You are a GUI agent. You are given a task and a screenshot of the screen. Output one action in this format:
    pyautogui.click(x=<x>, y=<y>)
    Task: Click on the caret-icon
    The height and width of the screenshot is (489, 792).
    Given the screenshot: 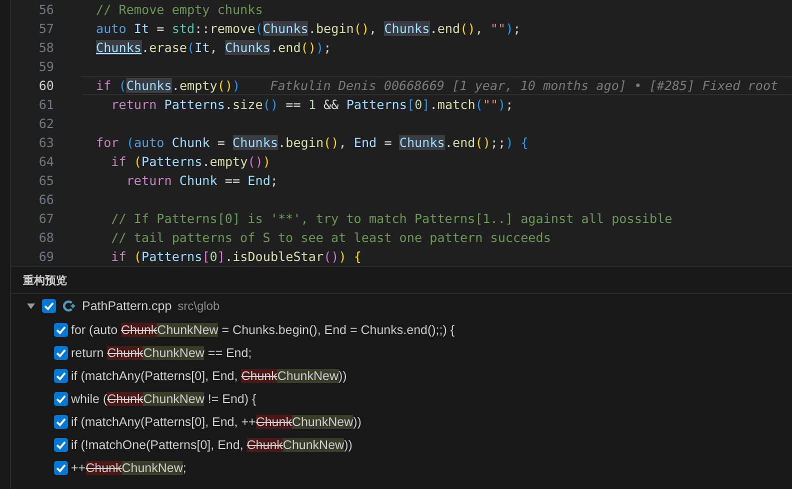 What is the action you would take?
    pyautogui.click(x=31, y=306)
    